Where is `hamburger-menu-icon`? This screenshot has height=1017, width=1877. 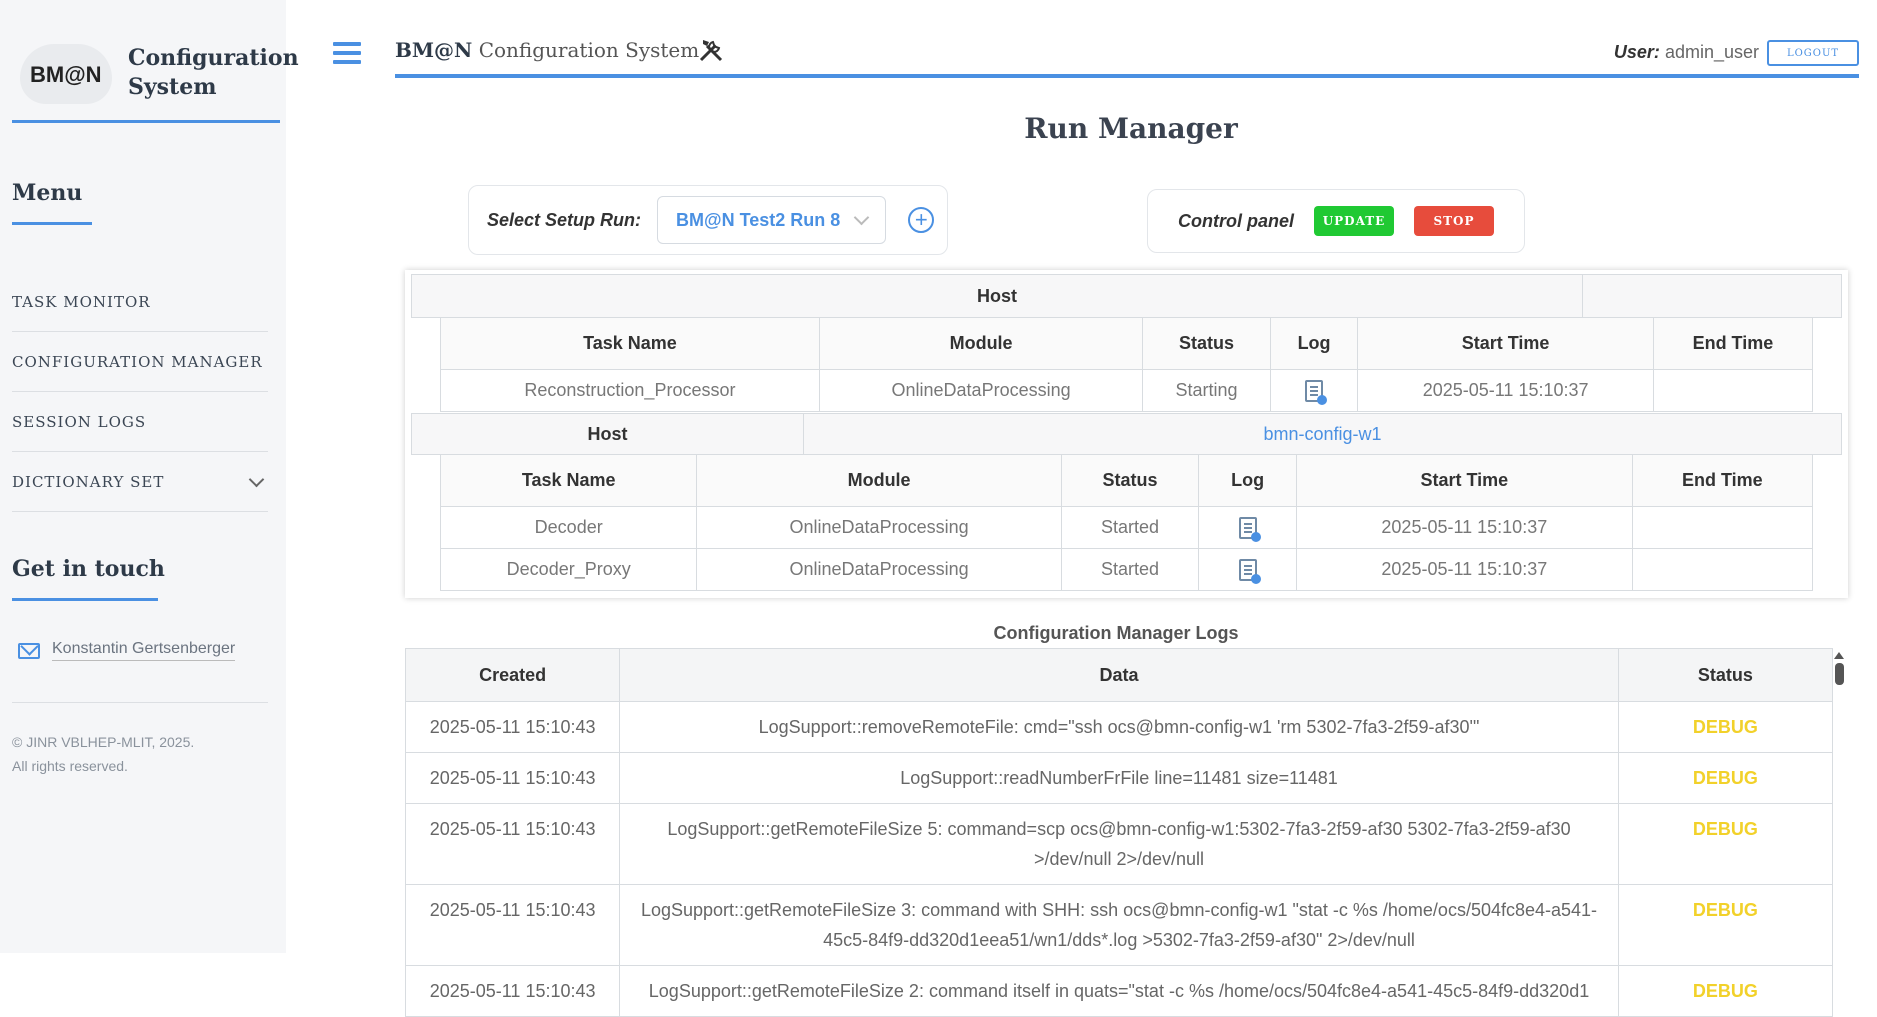 hamburger-menu-icon is located at coordinates (347, 54).